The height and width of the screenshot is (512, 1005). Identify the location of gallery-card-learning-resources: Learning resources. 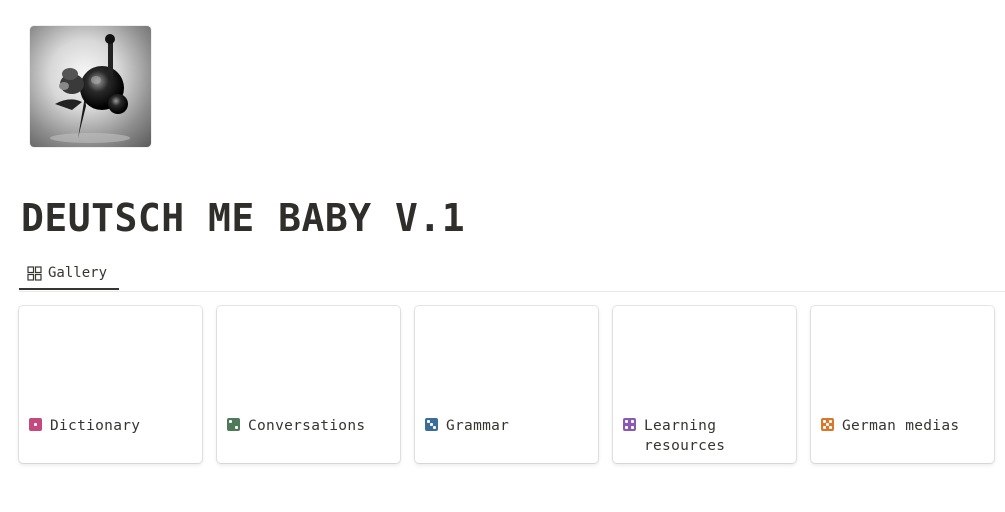
(704, 384).